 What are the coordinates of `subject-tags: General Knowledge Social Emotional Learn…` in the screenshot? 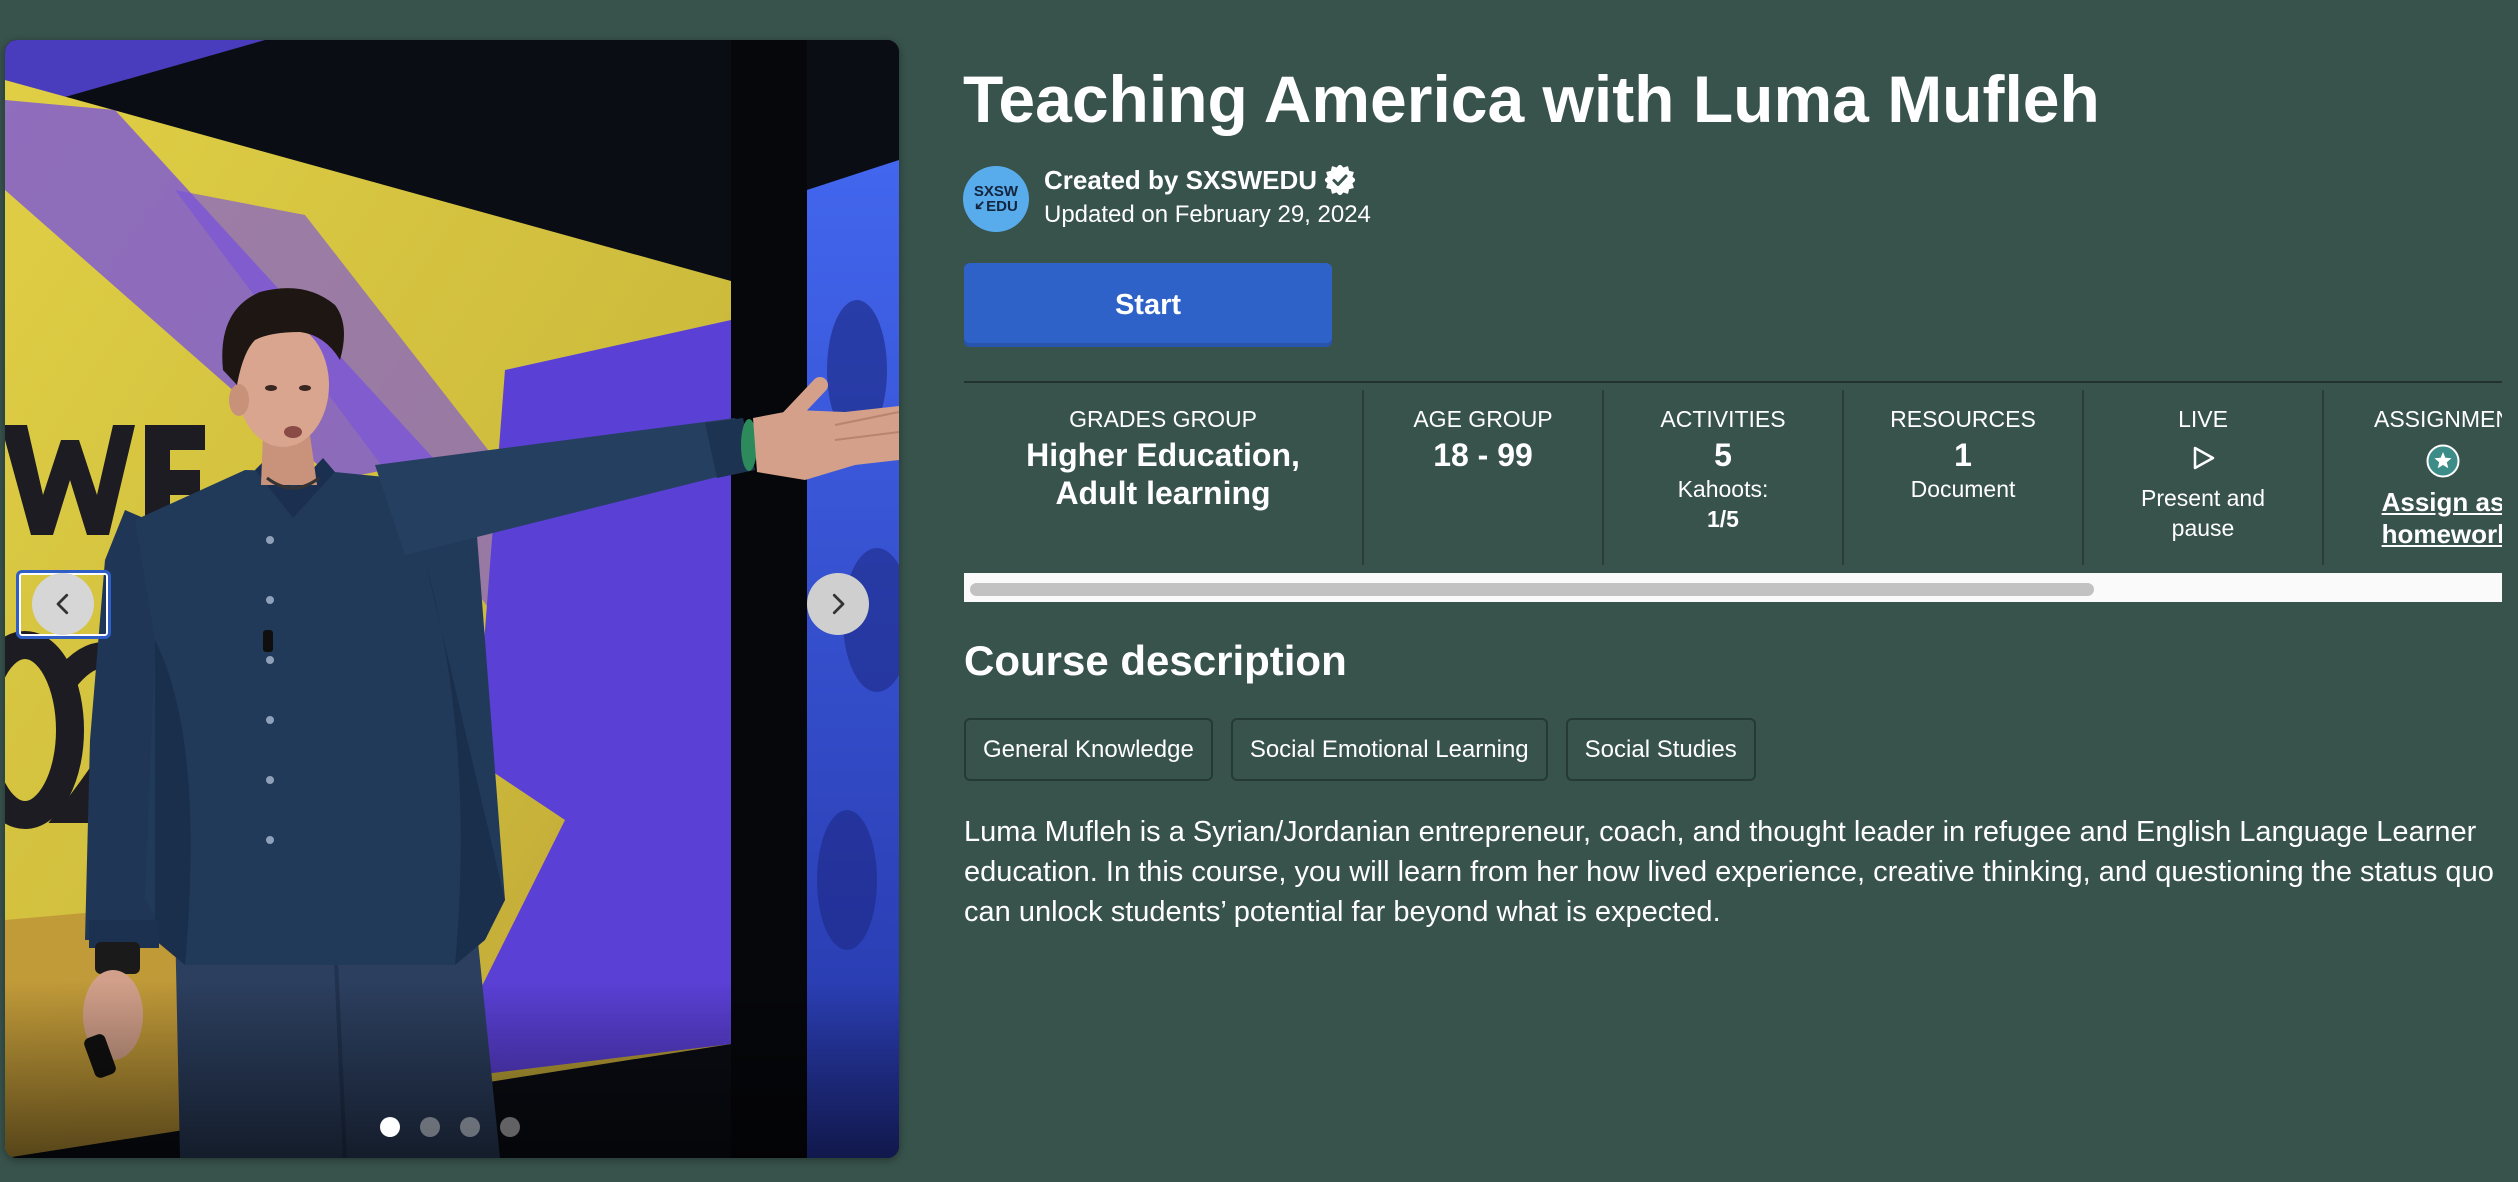 It's located at (1360, 749).